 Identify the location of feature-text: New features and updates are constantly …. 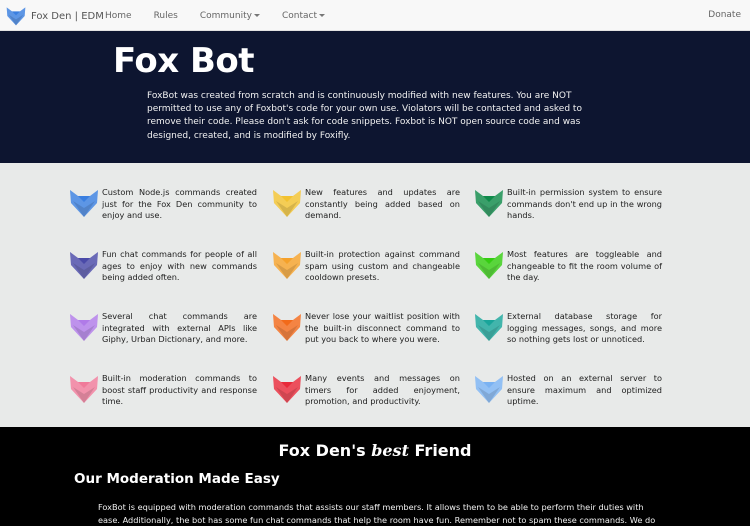
(382, 204).